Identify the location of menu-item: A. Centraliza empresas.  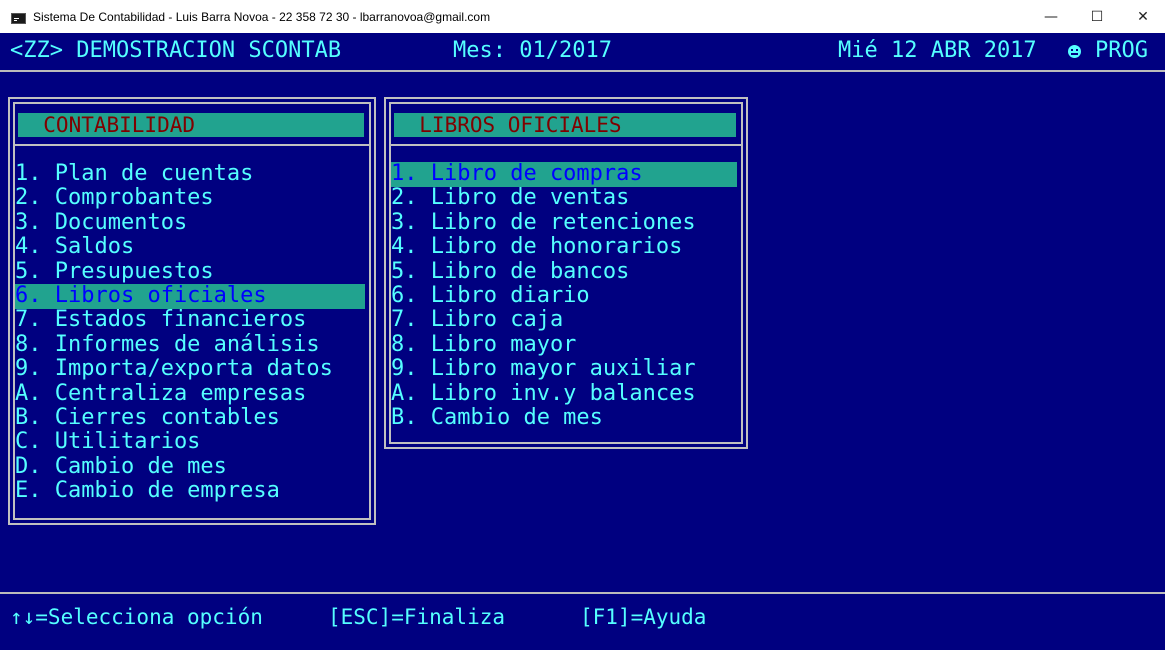
(190, 394).